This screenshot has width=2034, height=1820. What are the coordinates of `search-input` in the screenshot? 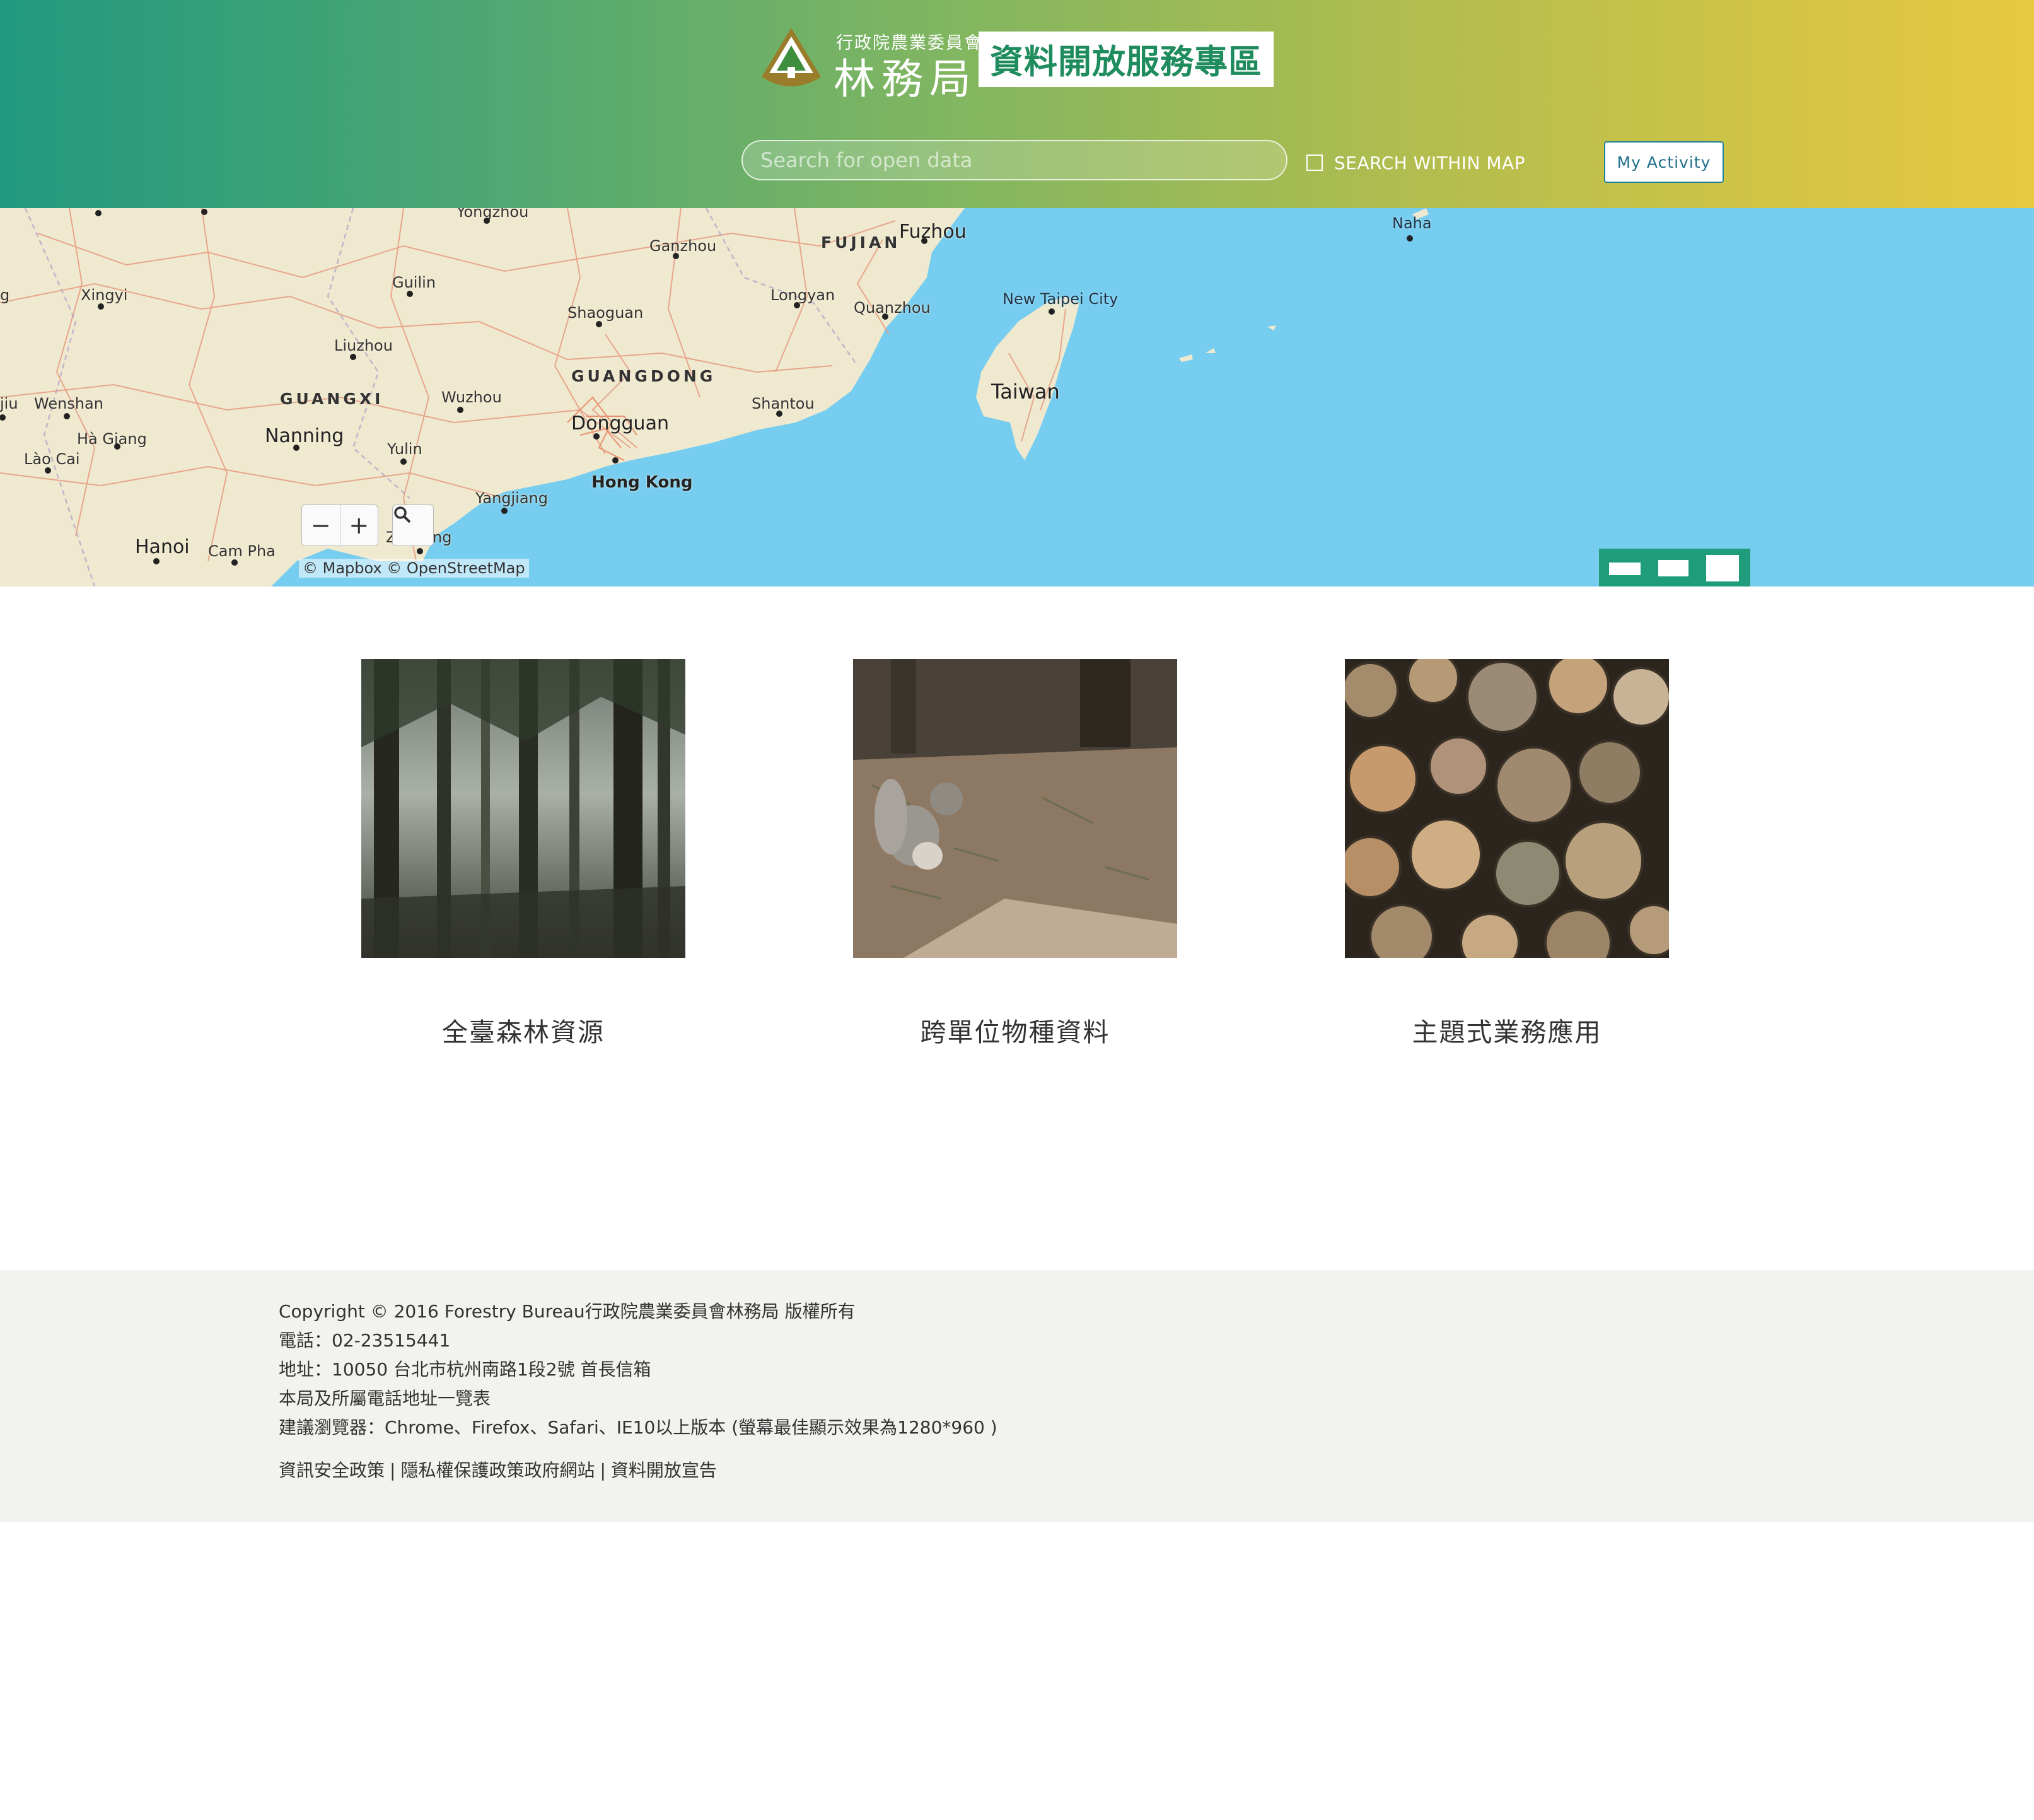 It's located at (1014, 160).